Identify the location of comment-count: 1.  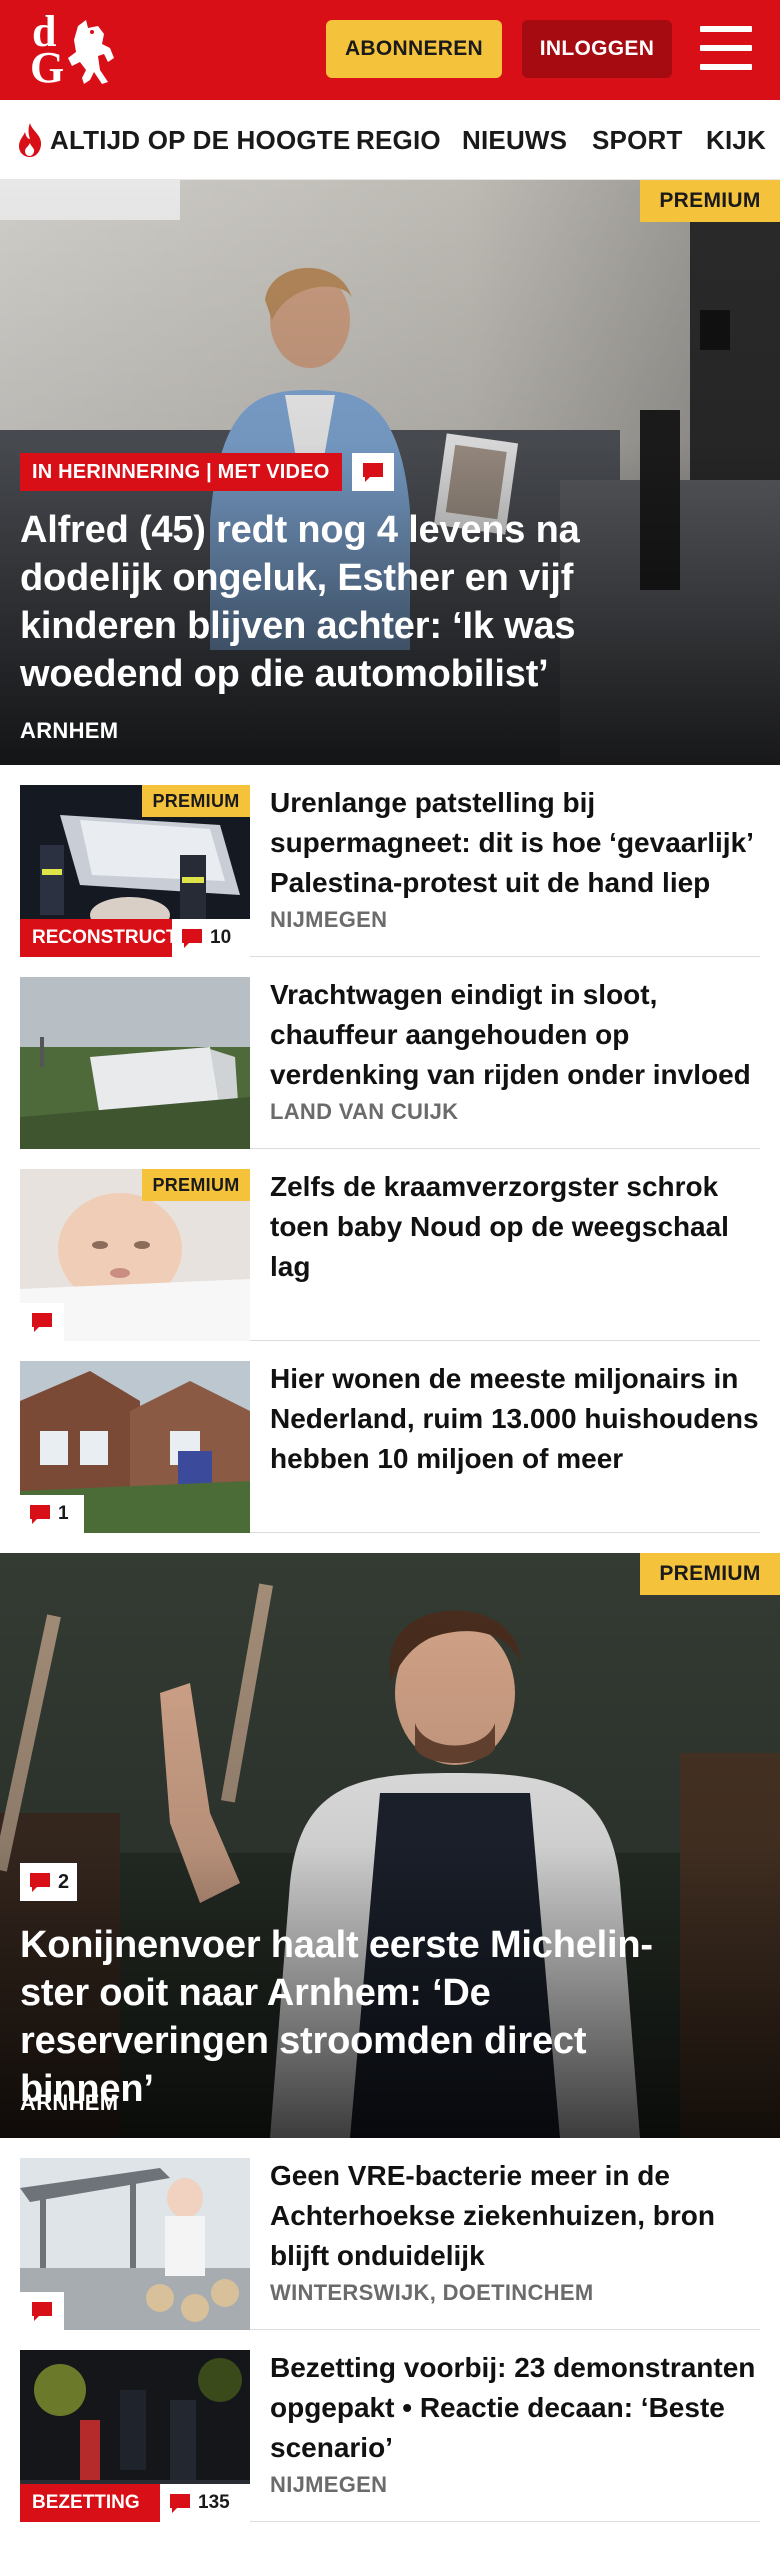
(63, 1513).